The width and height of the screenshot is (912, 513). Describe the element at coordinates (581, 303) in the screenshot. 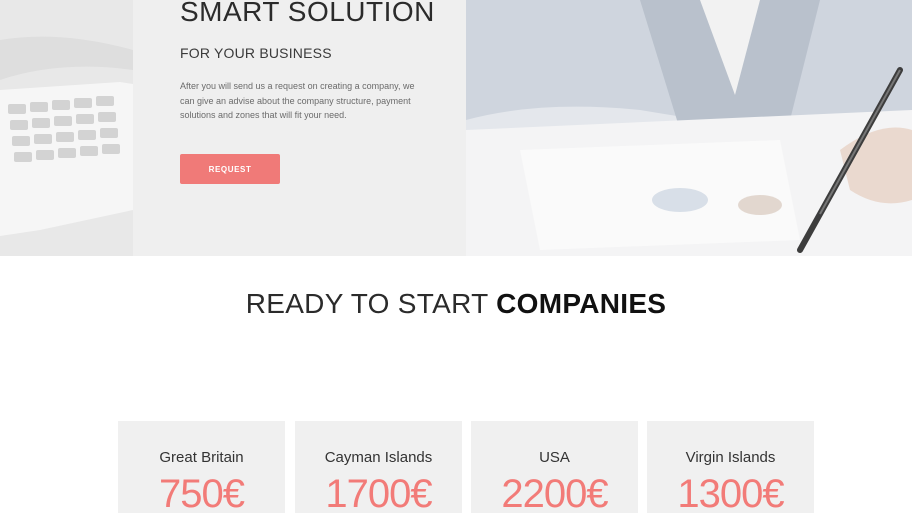

I see `heading-bold-text: COMPANIES` at that location.